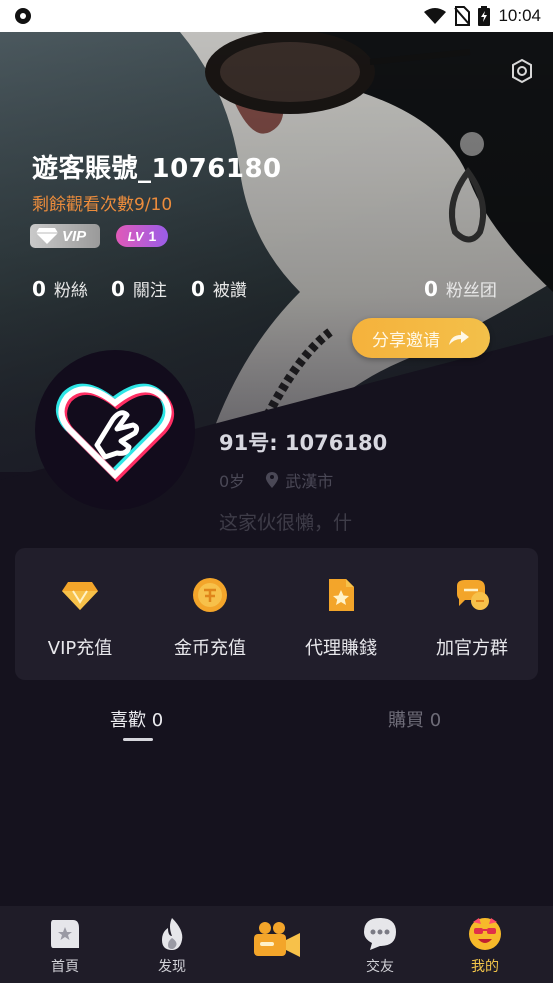 This screenshot has width=553, height=983. Describe the element at coordinates (484, 16) in the screenshot. I see `battery-icon` at that location.